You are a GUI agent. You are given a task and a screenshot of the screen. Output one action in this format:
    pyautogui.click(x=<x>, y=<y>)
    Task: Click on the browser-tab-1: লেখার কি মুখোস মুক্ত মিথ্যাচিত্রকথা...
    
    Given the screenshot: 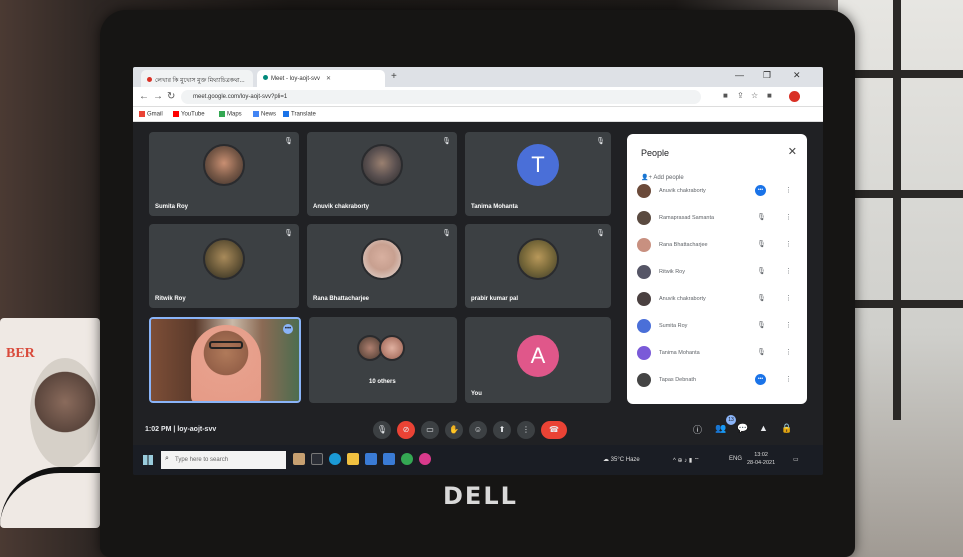 What is the action you would take?
    pyautogui.click(x=197, y=78)
    